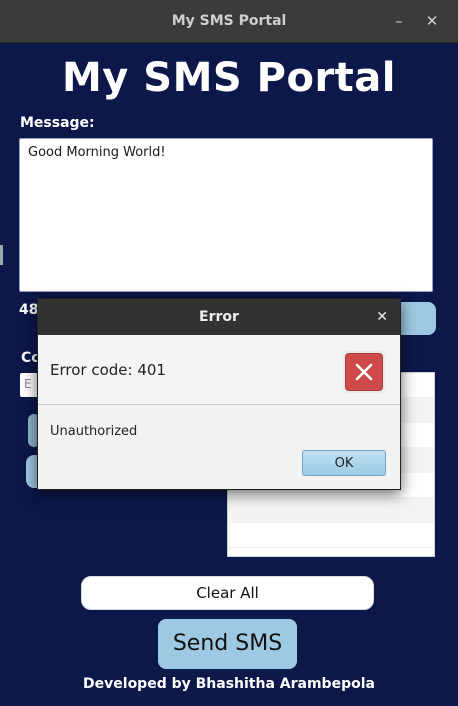 This screenshot has height=706, width=458. What do you see at coordinates (229, 21) in the screenshot?
I see `title-bar: My SMS Portal – ✕` at bounding box center [229, 21].